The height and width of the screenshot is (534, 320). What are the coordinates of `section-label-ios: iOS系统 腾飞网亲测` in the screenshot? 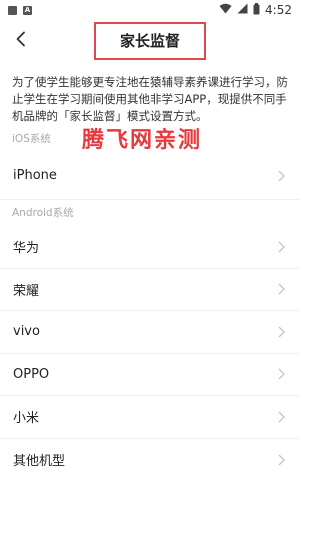 It's located at (150, 139).